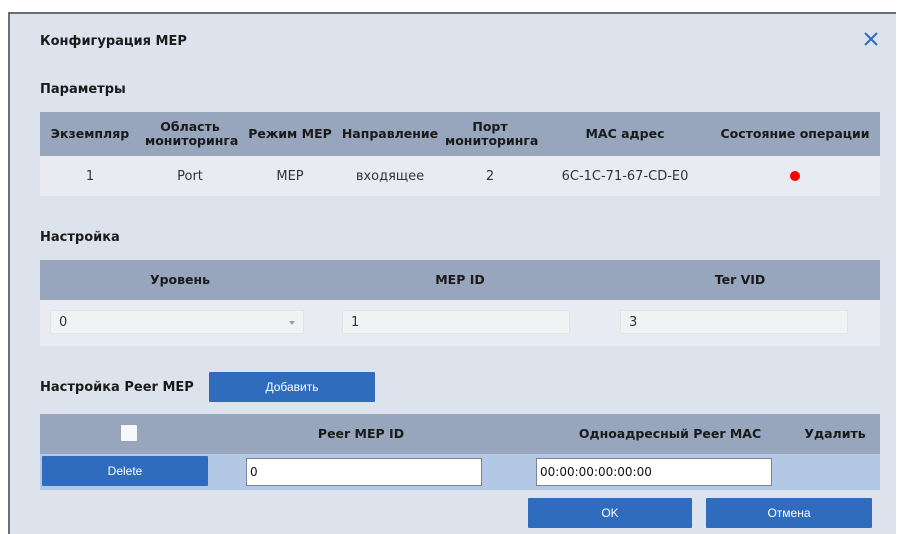 This screenshot has width=897, height=534. Describe the element at coordinates (117, 387) in the screenshot. I see `peer-mep-label: Настройка Peer MEP` at that location.